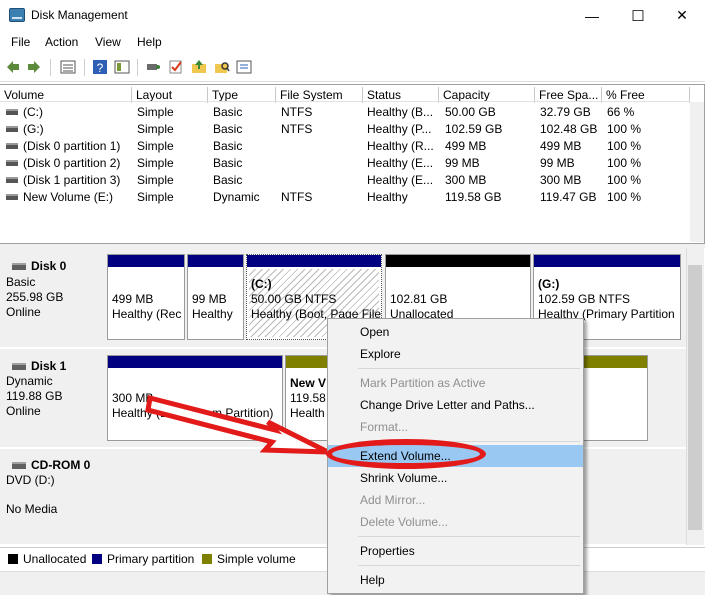  What do you see at coordinates (133, 299) in the screenshot?
I see `partition-size: 499 MB` at bounding box center [133, 299].